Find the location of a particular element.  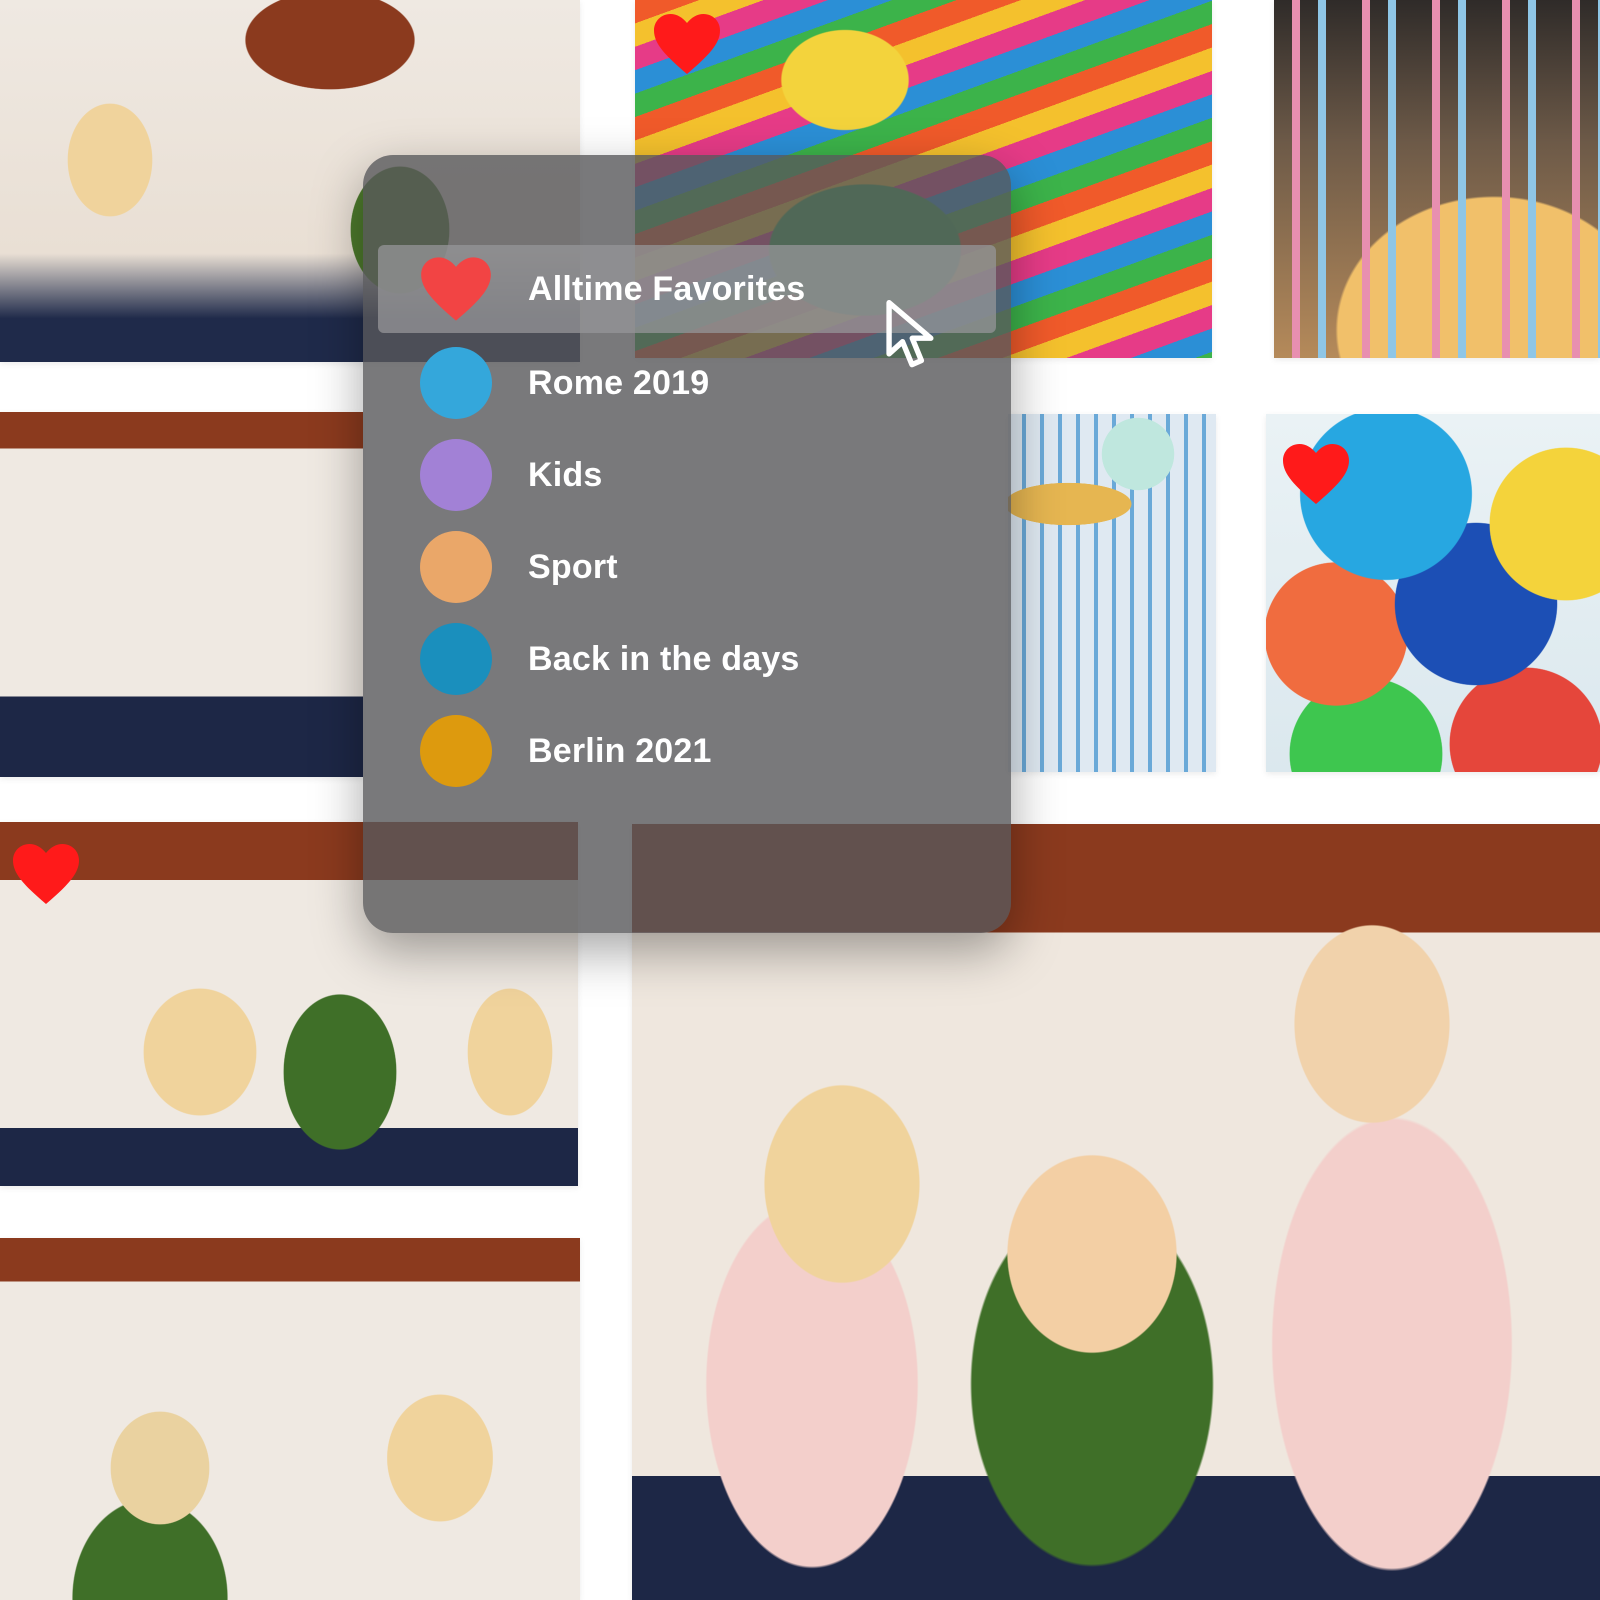

heart-icon is located at coordinates (456, 289).